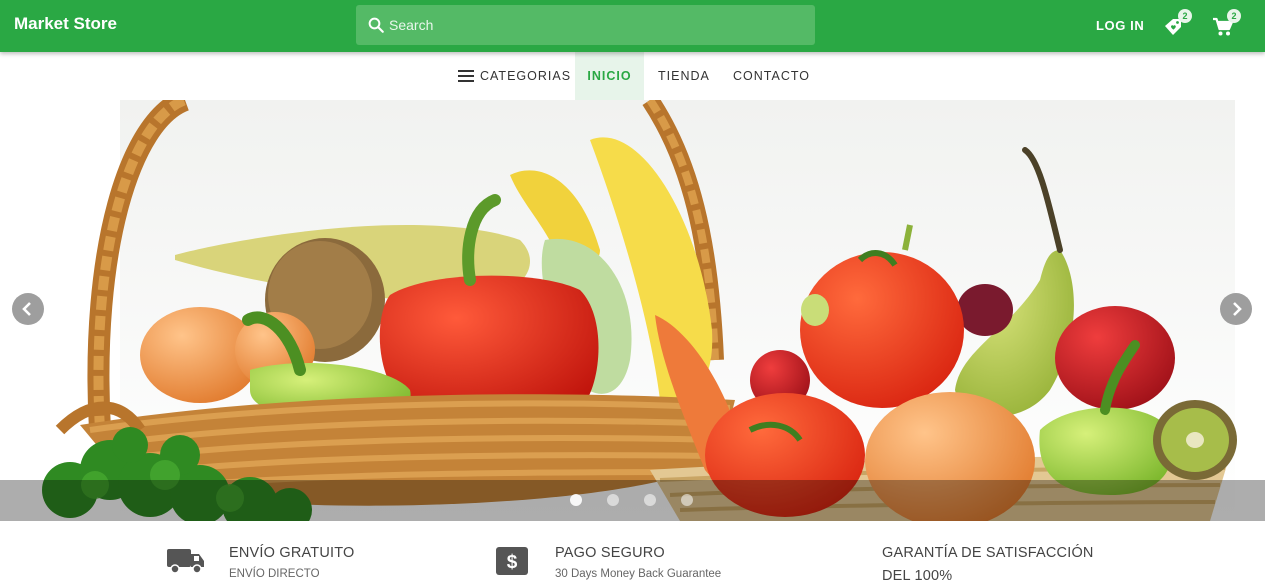 This screenshot has height=584, width=1265. What do you see at coordinates (185, 561) in the screenshot?
I see `truck-icon` at bounding box center [185, 561].